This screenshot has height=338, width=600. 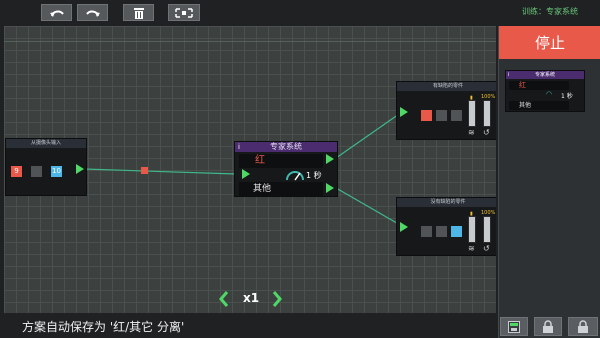 What do you see at coordinates (549, 42) in the screenshot?
I see `stop-button: 停止` at bounding box center [549, 42].